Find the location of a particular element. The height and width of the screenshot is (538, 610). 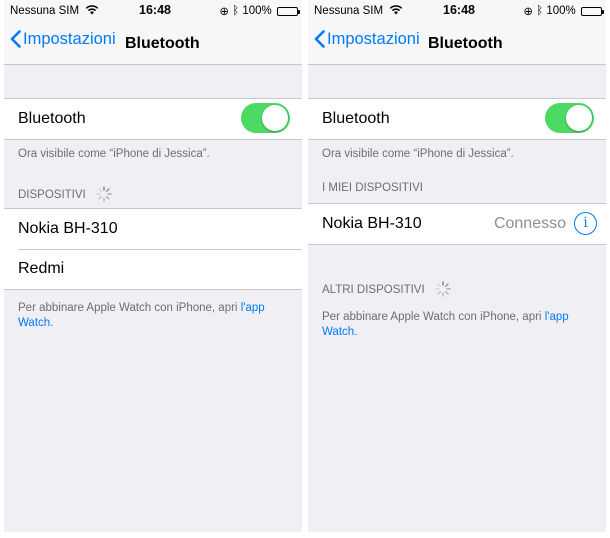

devices-header: DISPOSITIVI is located at coordinates (65, 194).